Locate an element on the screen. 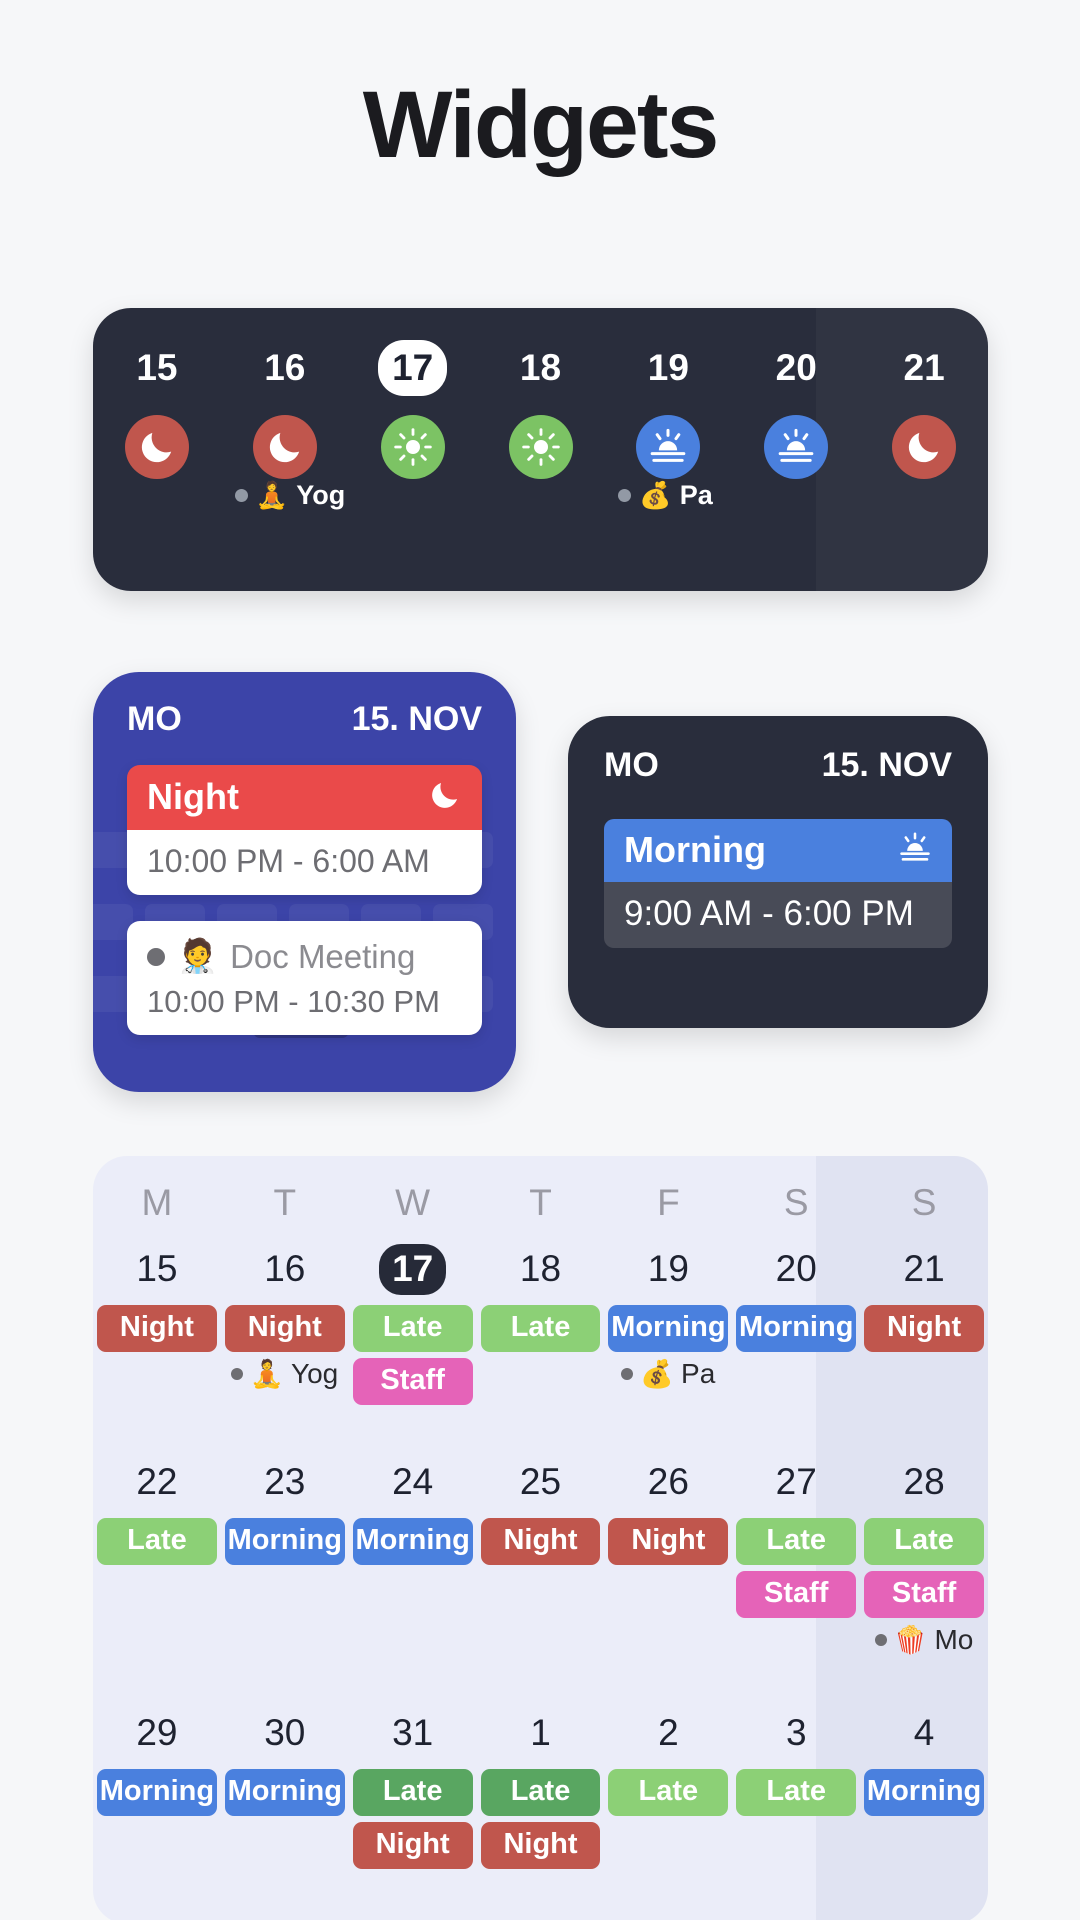  month-day-cell: 1 Late Night is located at coordinates (541, 1785).